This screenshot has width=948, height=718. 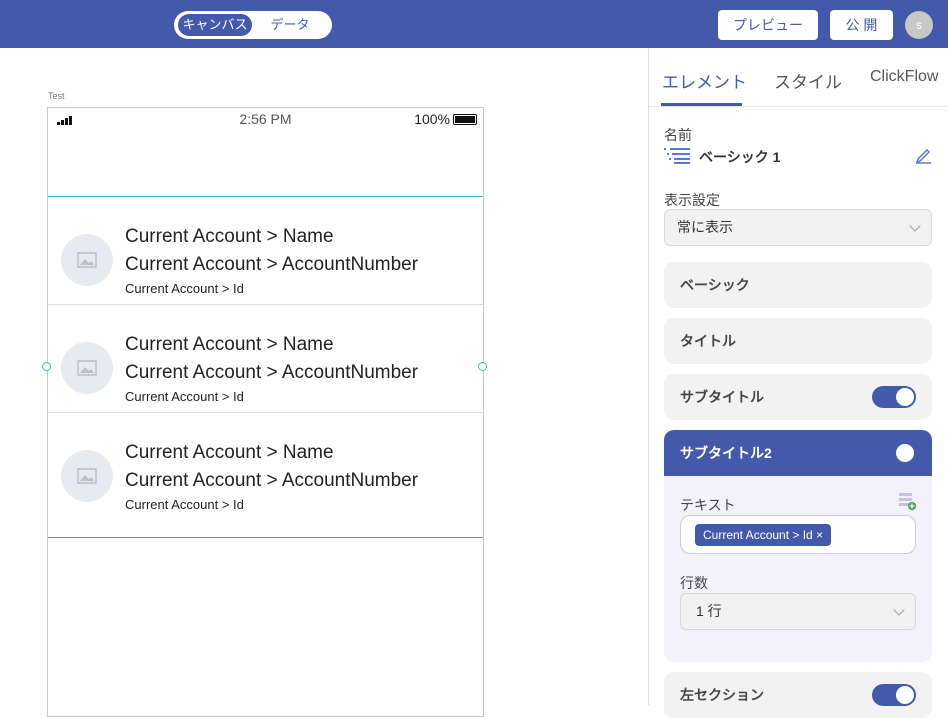 What do you see at coordinates (432, 119) in the screenshot?
I see `battery-percent: 100%` at bounding box center [432, 119].